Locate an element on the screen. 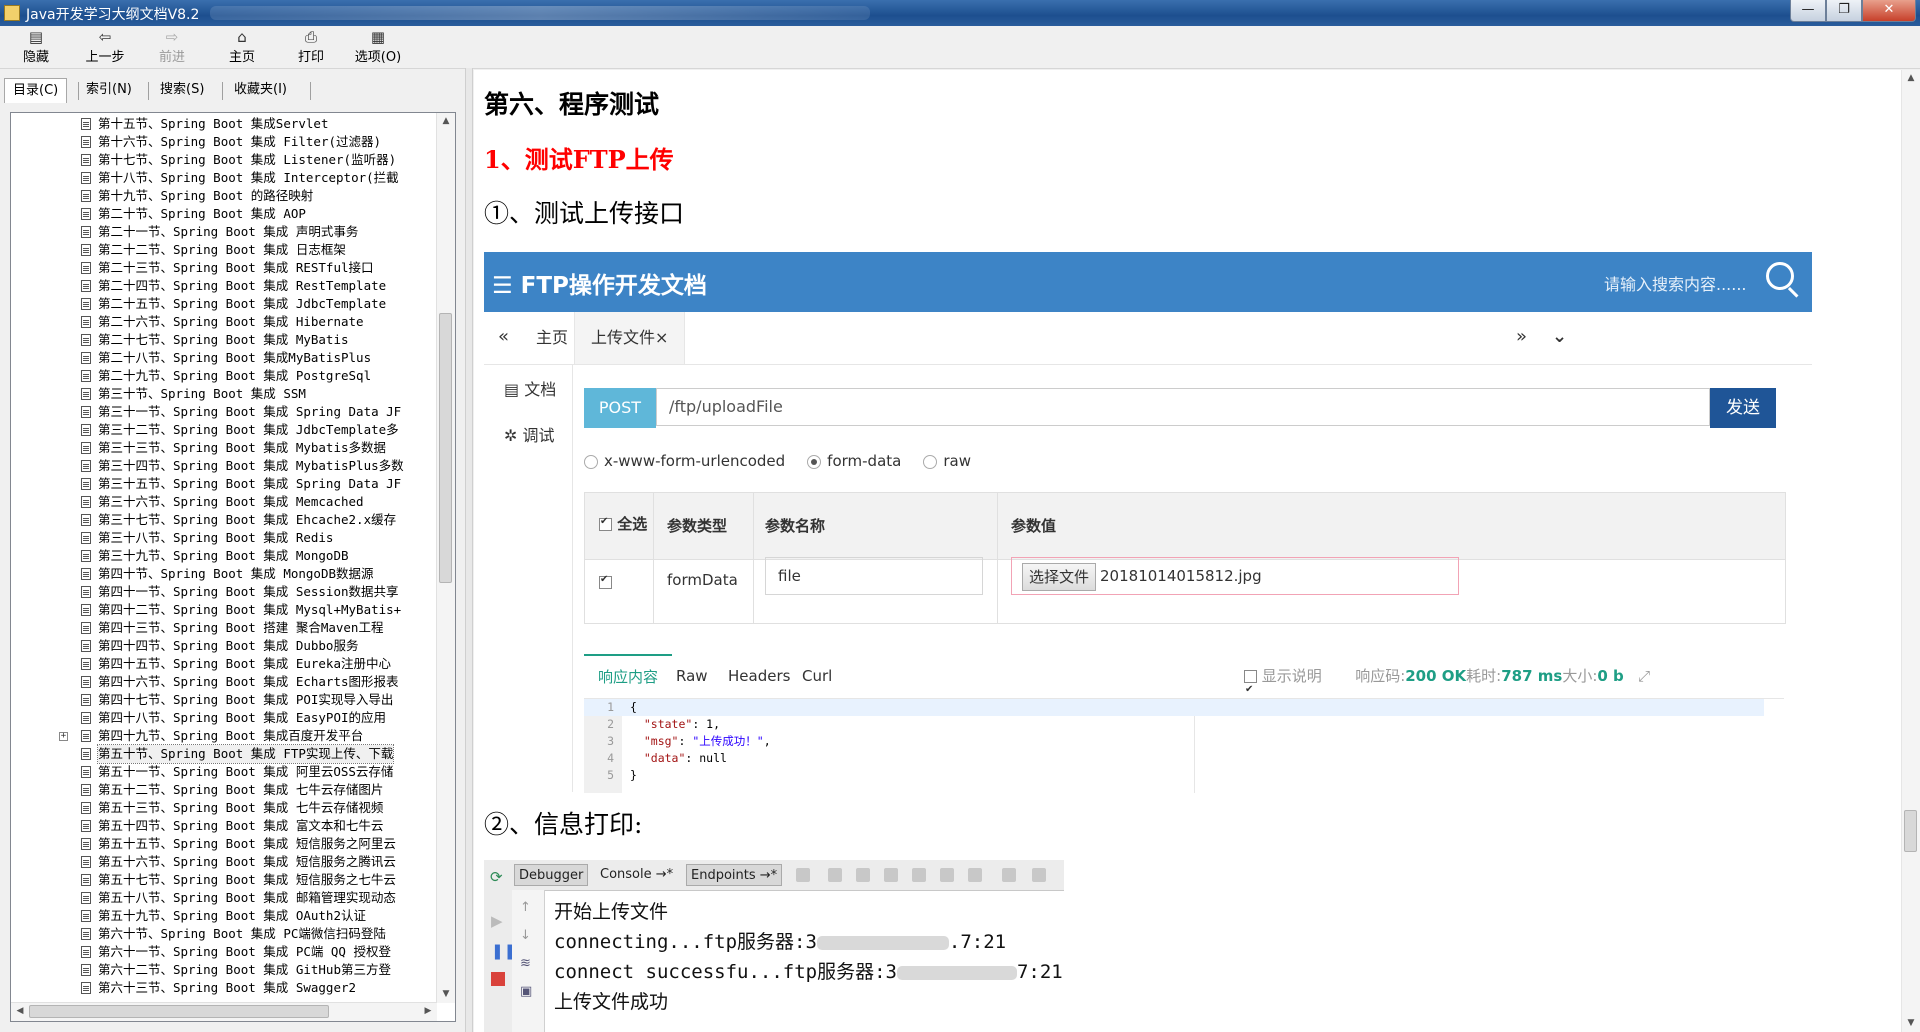  toc-item: 第二十节、Spring Boot 集成 AOP is located at coordinates (223, 214).